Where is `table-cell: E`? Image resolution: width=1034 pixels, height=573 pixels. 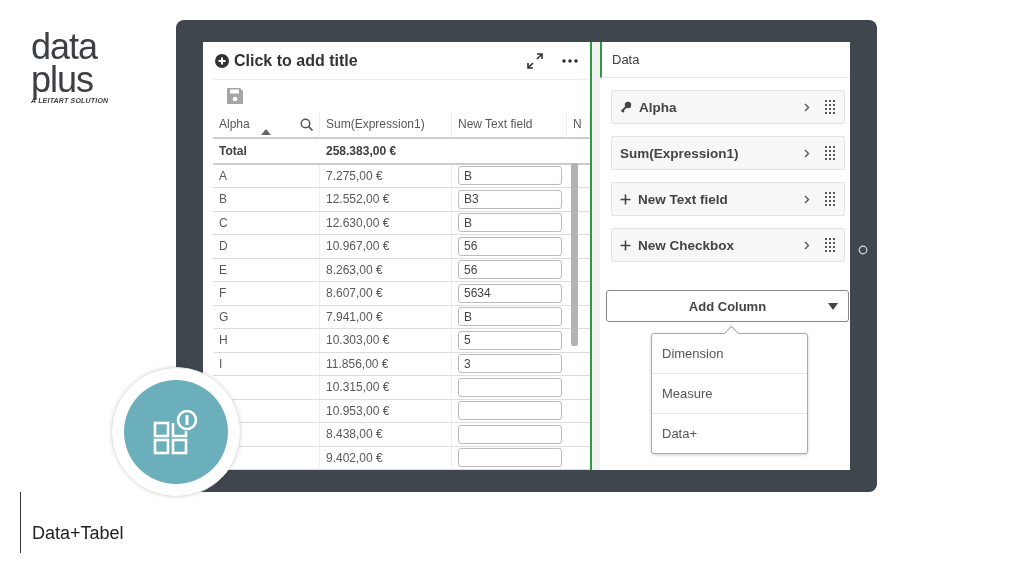
table-cell: E is located at coordinates (223, 269).